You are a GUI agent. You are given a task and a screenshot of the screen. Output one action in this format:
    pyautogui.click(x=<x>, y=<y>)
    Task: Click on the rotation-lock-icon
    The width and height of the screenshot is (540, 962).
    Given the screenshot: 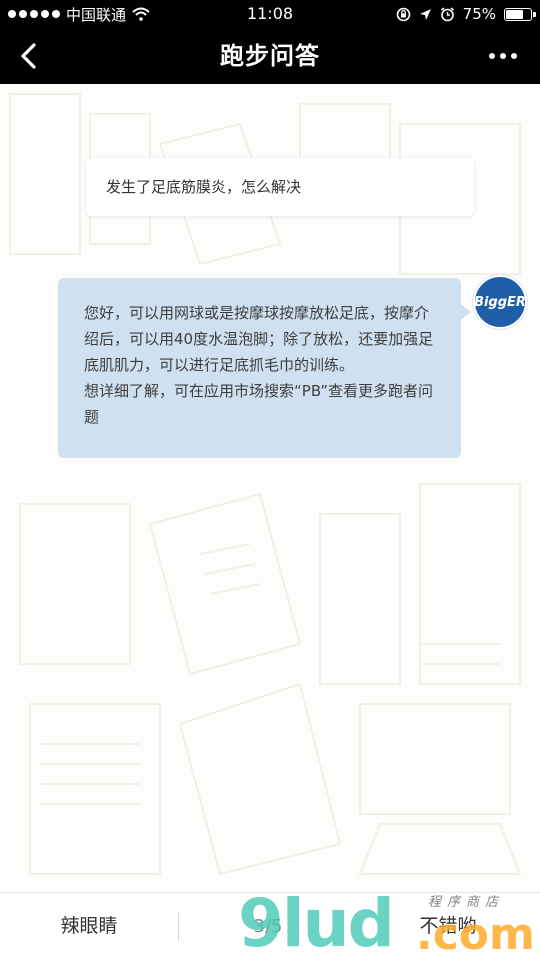 What is the action you would take?
    pyautogui.click(x=403, y=14)
    